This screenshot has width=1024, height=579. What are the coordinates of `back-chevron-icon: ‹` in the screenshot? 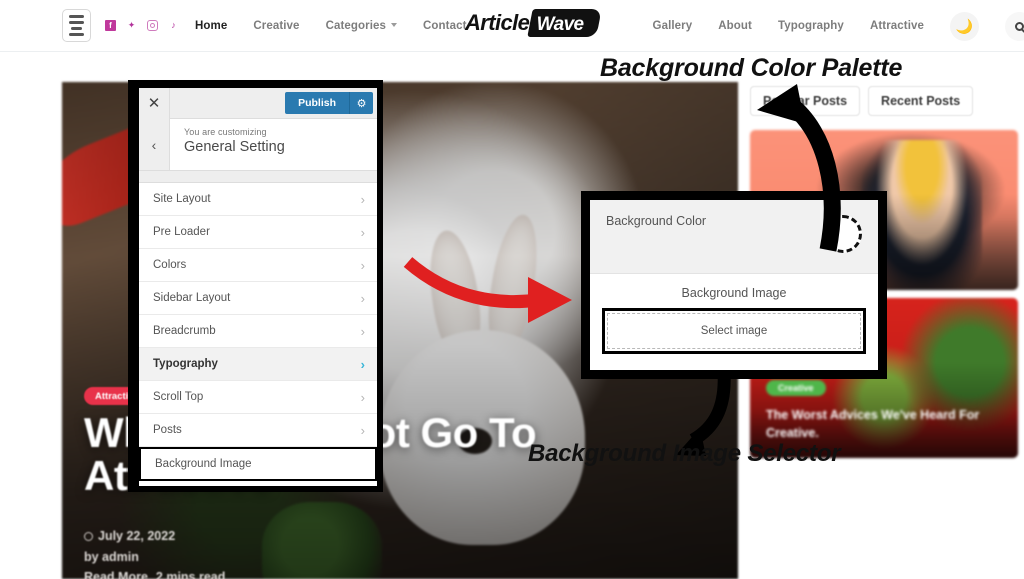 It's located at (154, 144).